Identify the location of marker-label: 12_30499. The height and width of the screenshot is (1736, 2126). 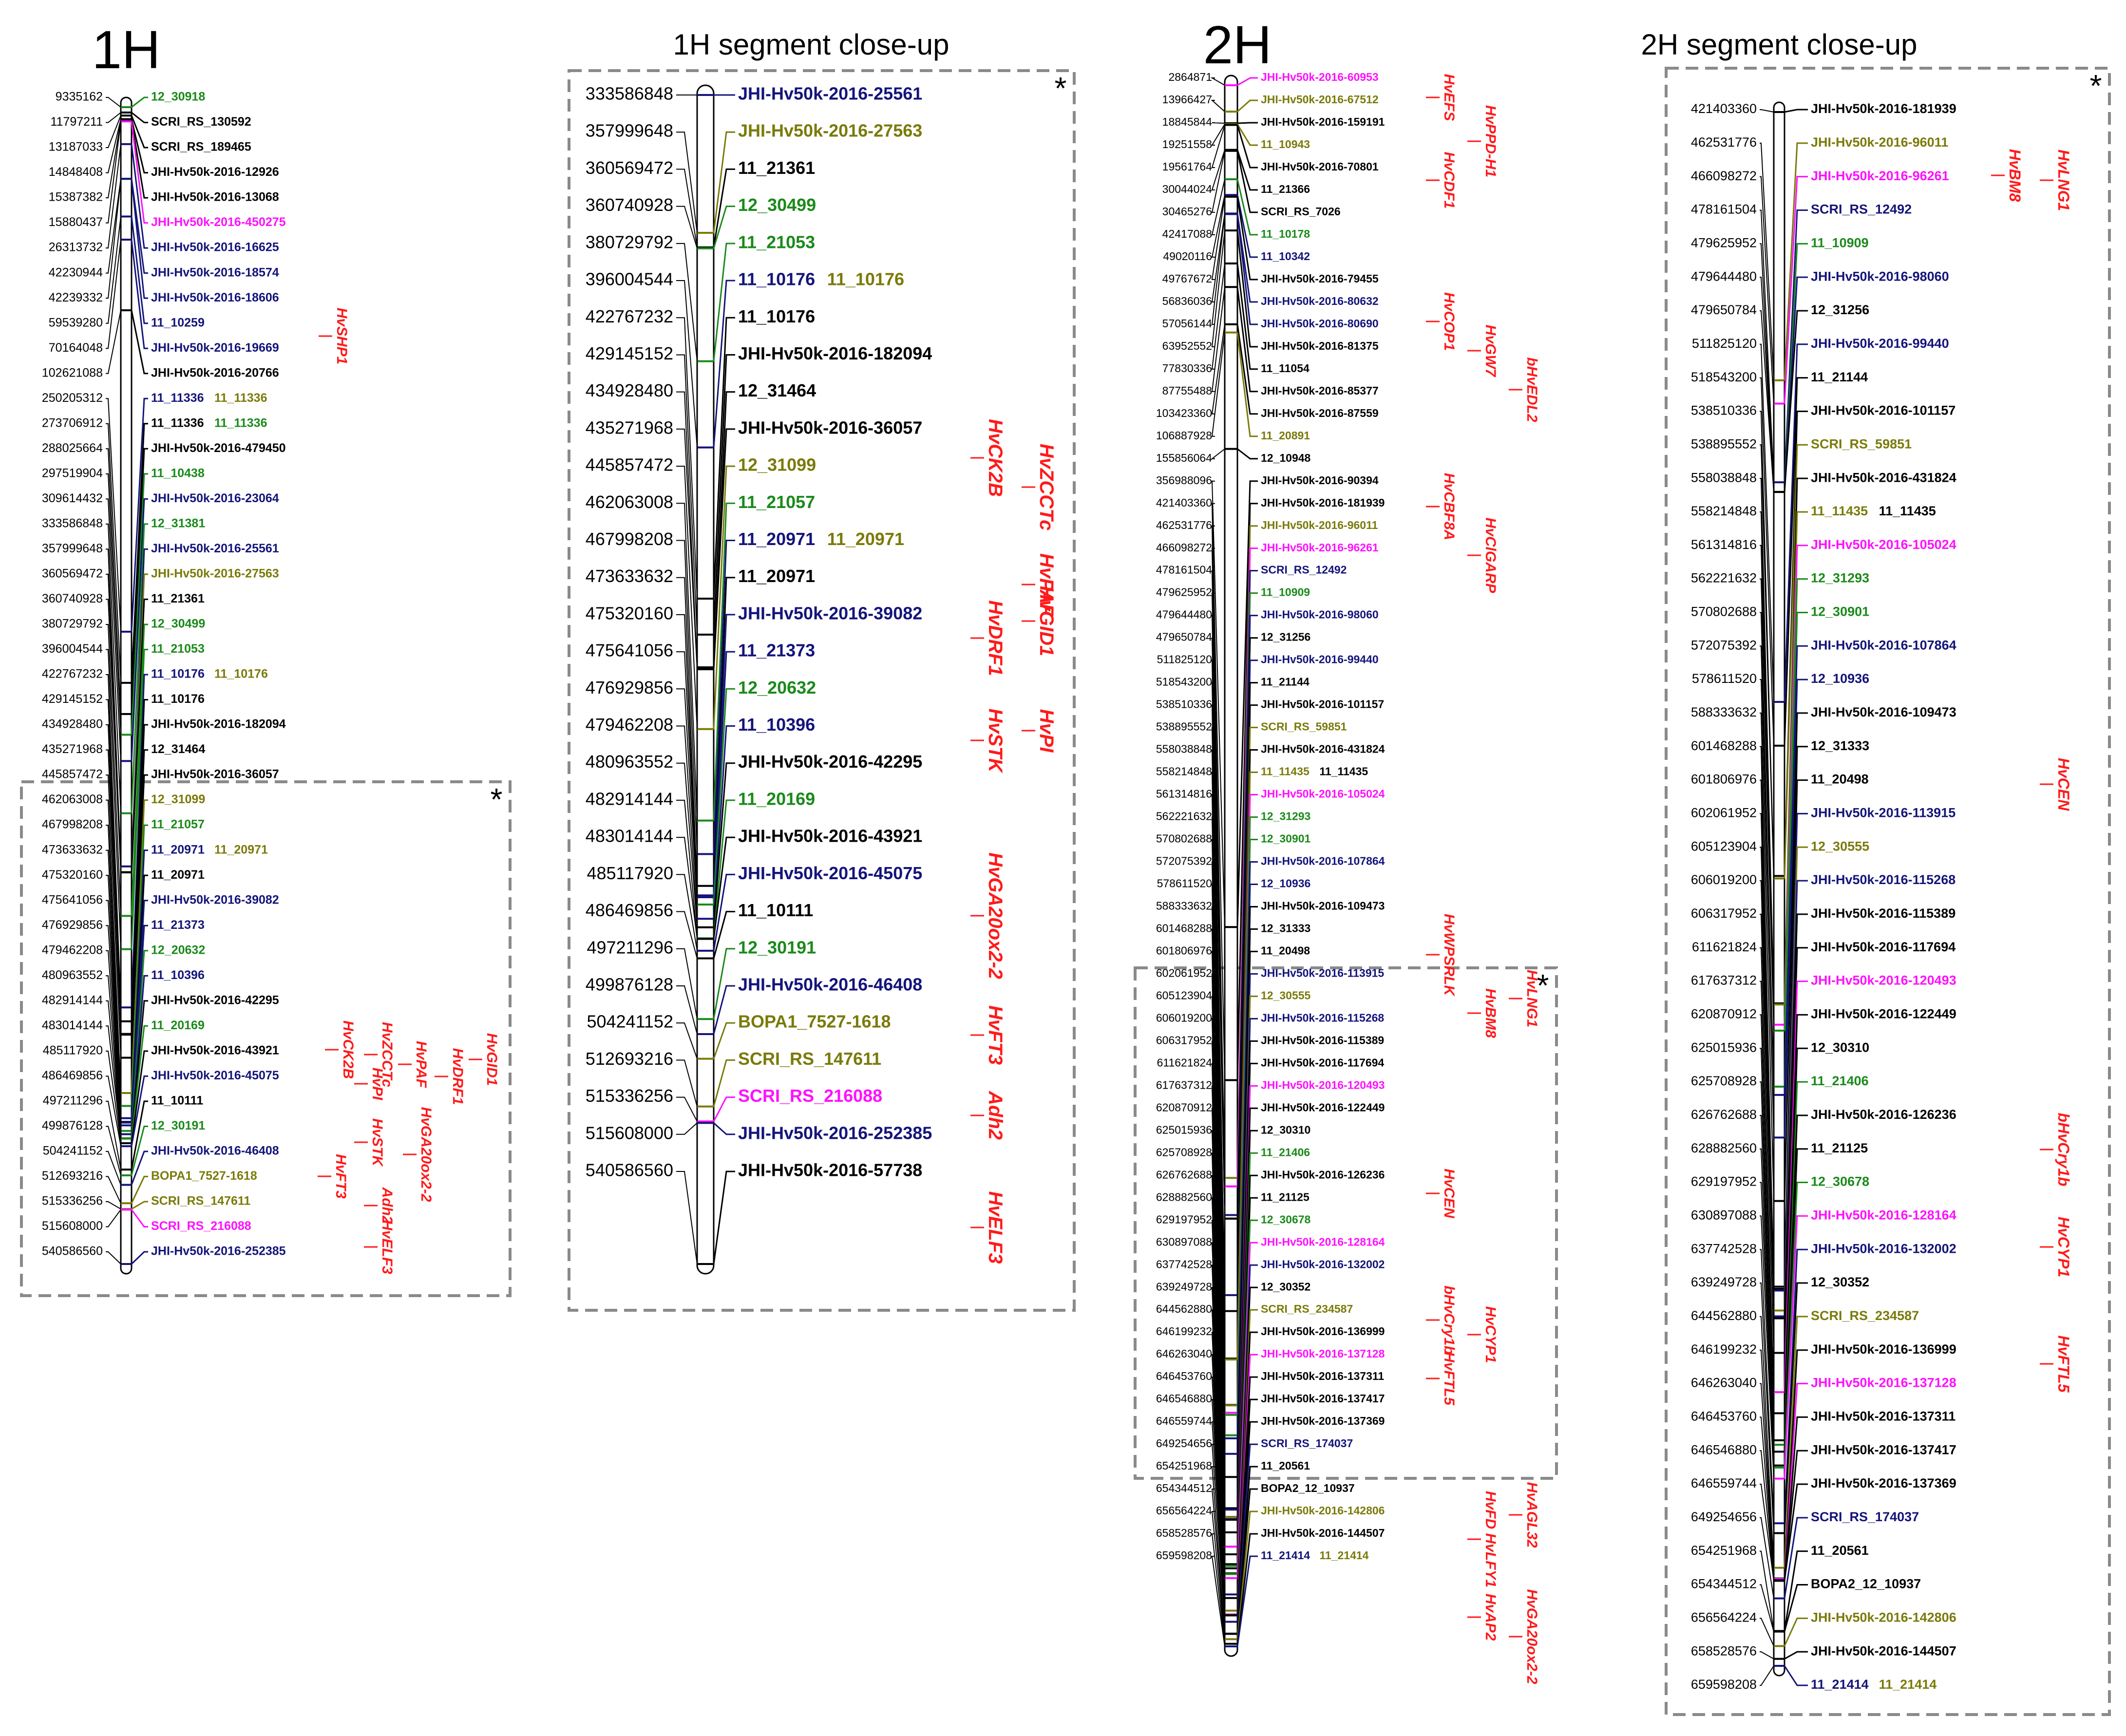
(178, 624).